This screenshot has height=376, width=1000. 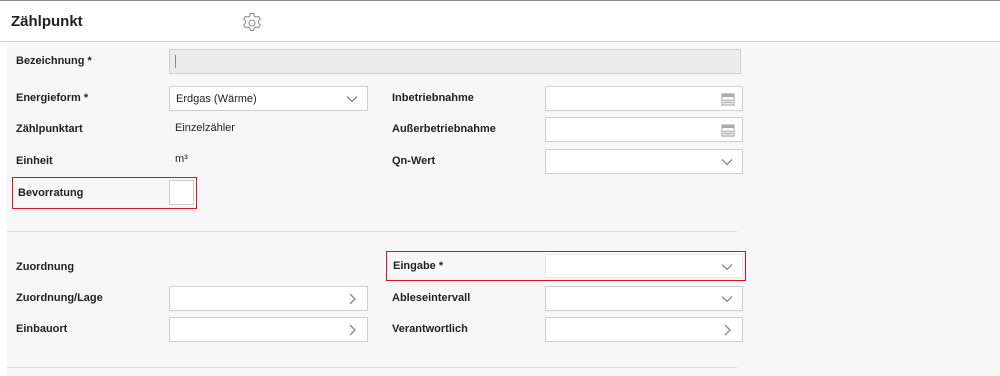 I want to click on text-caret, so click(x=175, y=61).